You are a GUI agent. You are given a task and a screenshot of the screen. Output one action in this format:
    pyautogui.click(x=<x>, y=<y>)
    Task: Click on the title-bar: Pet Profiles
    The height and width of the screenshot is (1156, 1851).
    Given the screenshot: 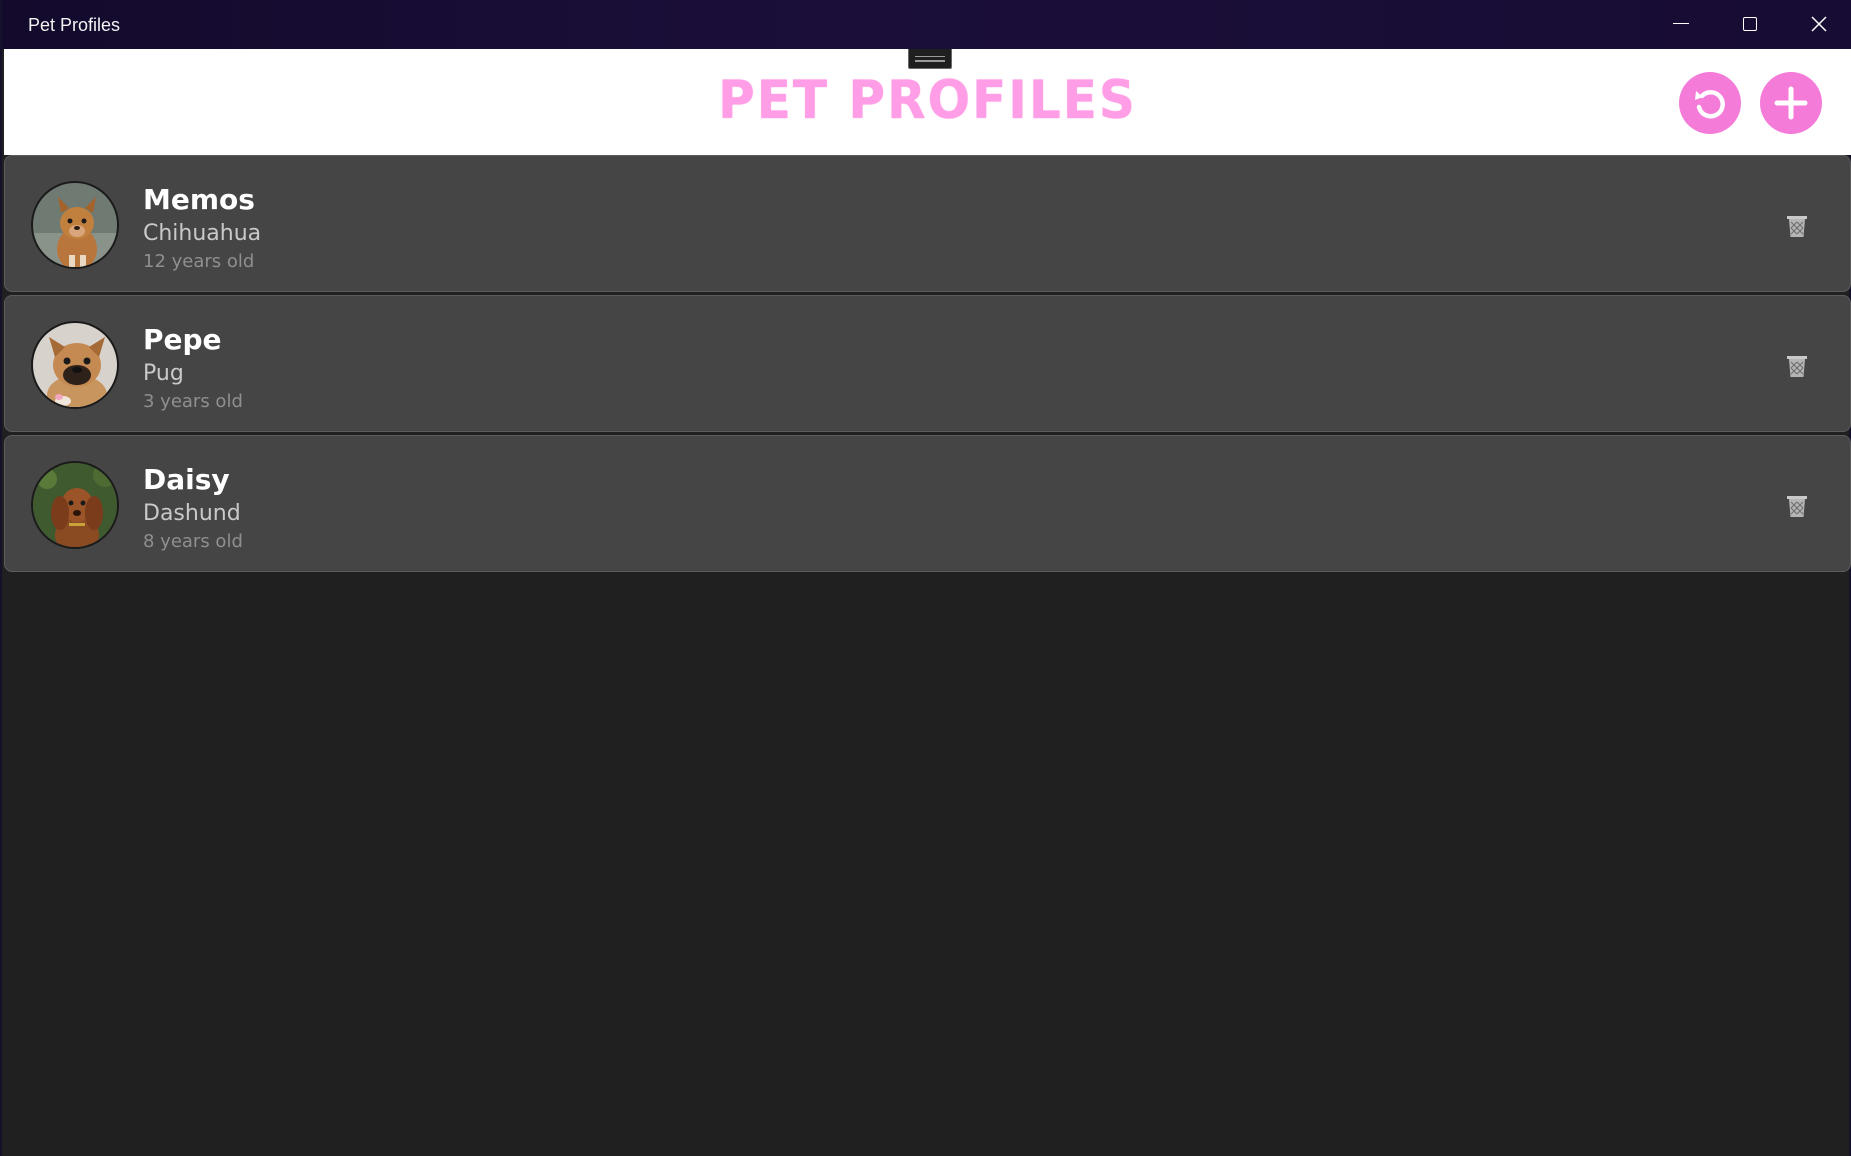 What is the action you would take?
    pyautogui.click(x=926, y=24)
    